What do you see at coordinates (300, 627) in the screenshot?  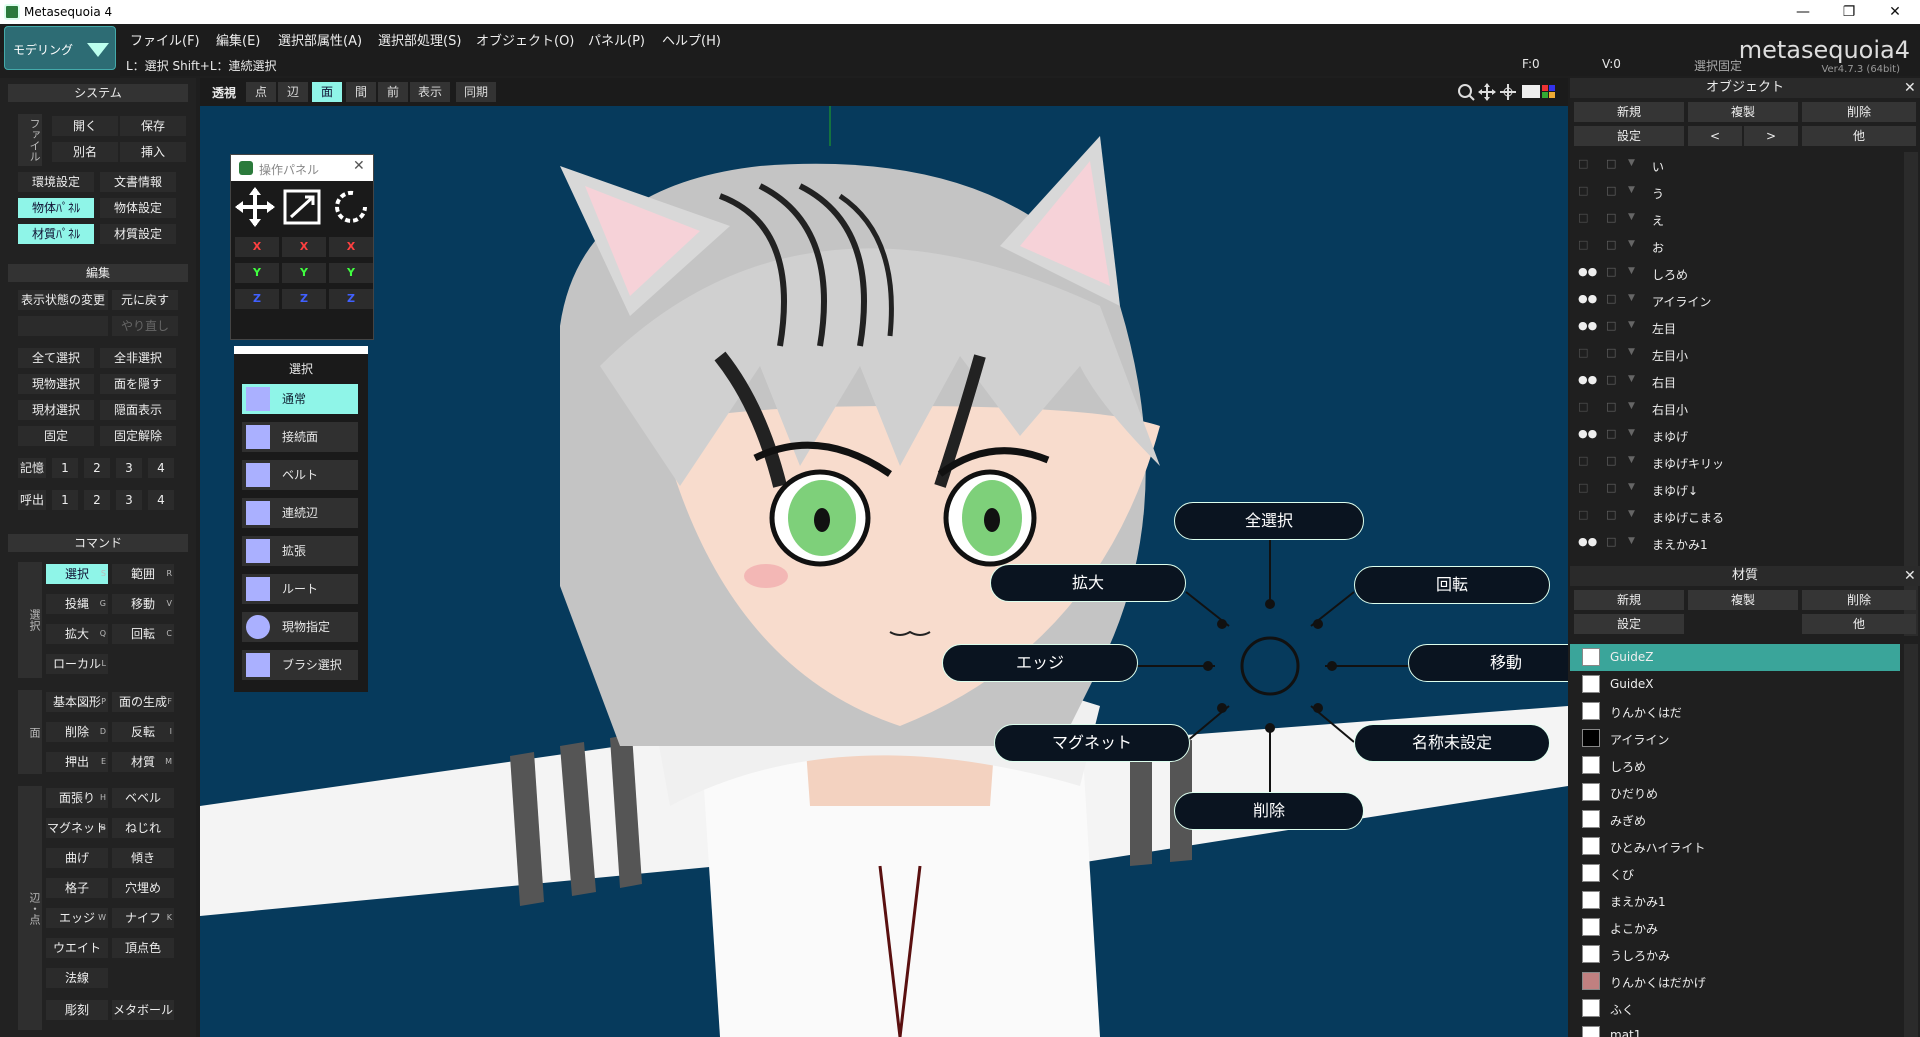 I see `select-mode-item: 現物指定` at bounding box center [300, 627].